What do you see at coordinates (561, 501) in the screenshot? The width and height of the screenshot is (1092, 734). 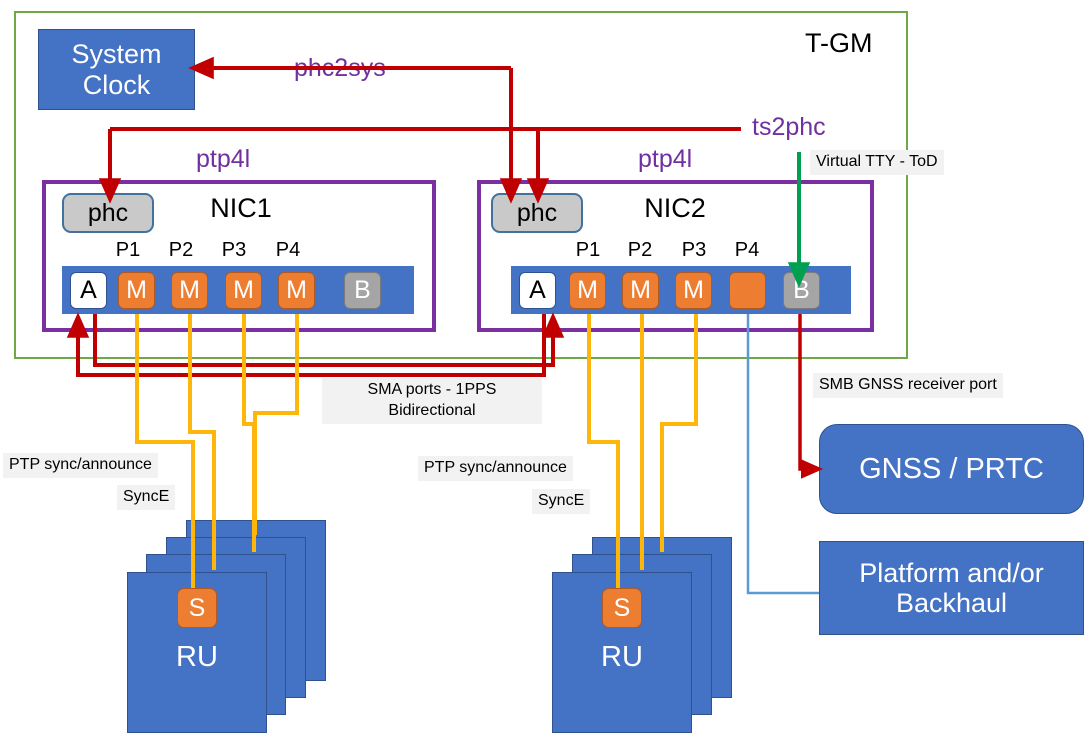 I see `synce-note-right: SyncE` at bounding box center [561, 501].